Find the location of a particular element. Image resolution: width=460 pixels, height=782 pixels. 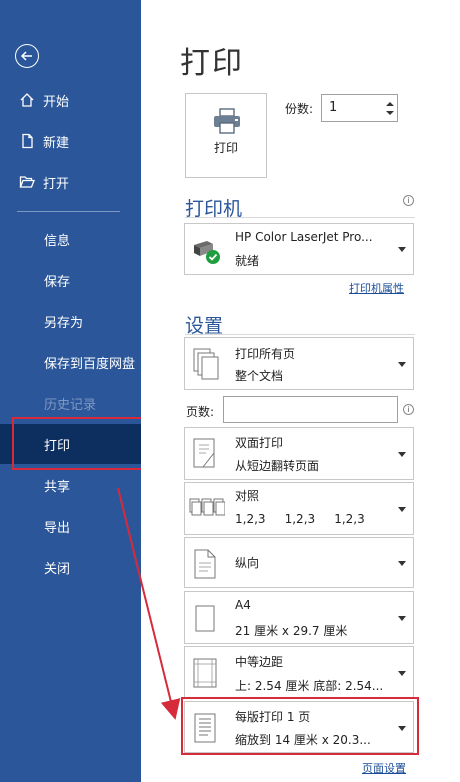

annotation-arrow is located at coordinates (149, 603).